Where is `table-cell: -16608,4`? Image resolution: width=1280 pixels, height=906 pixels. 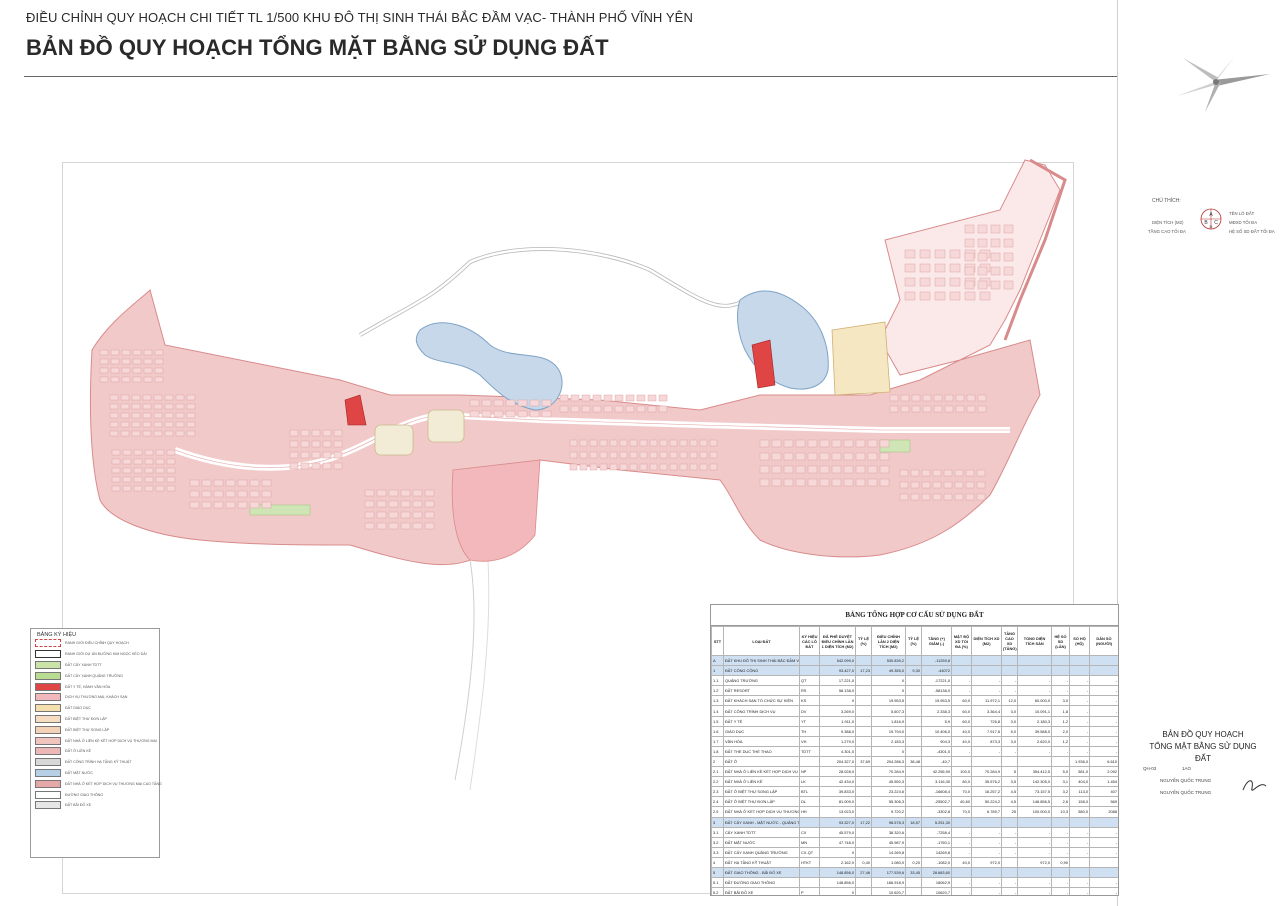
table-cell: -16608,4 is located at coordinates (936, 792).